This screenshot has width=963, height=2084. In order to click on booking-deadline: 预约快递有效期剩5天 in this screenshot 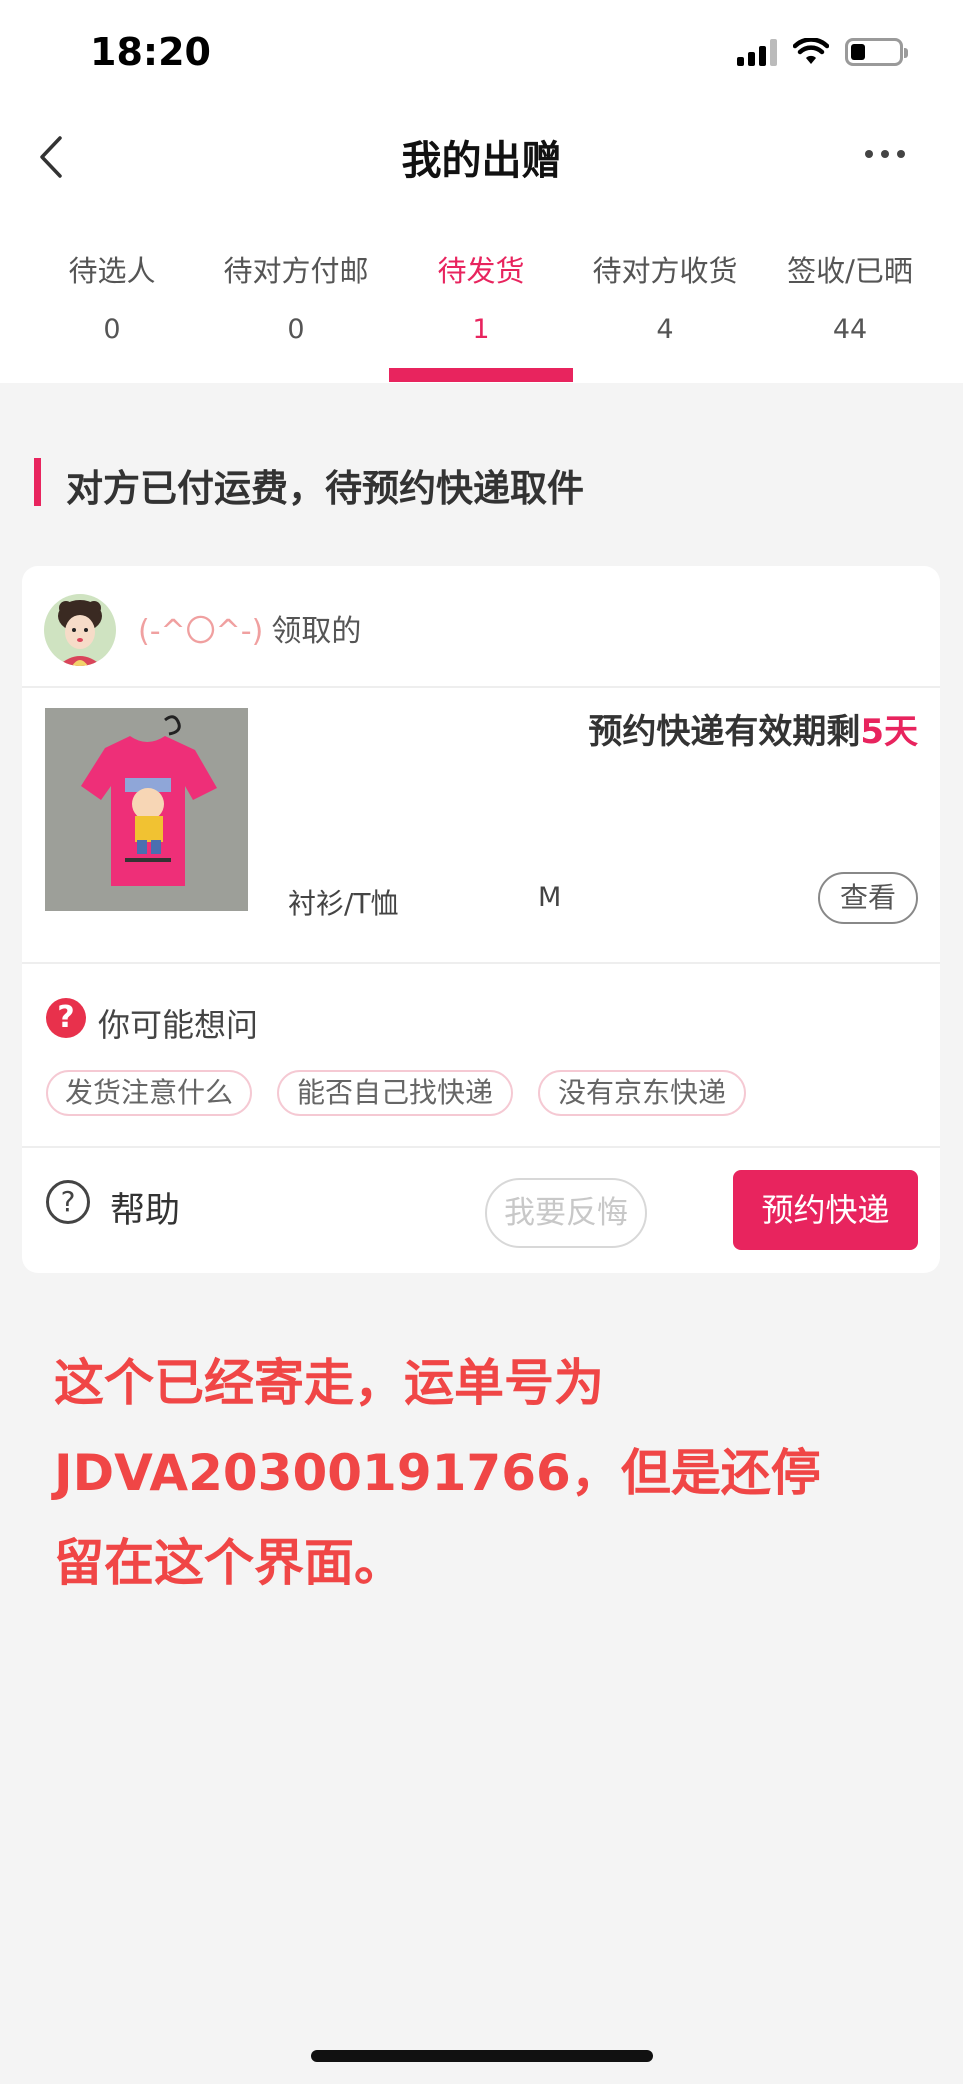, I will do `click(753, 728)`.